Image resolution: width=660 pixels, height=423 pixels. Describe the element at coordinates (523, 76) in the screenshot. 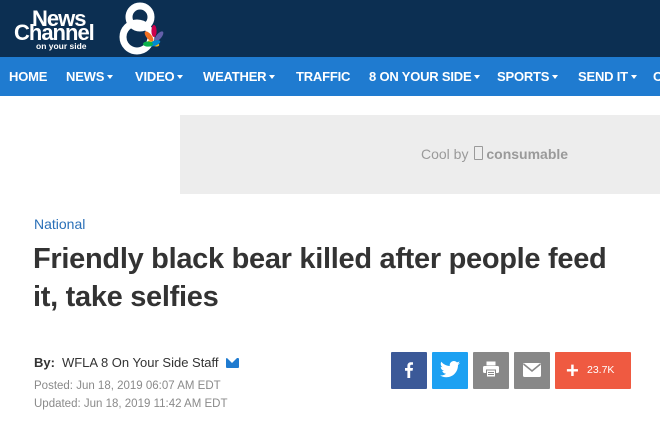

I see `nav-label: SPORTS` at that location.